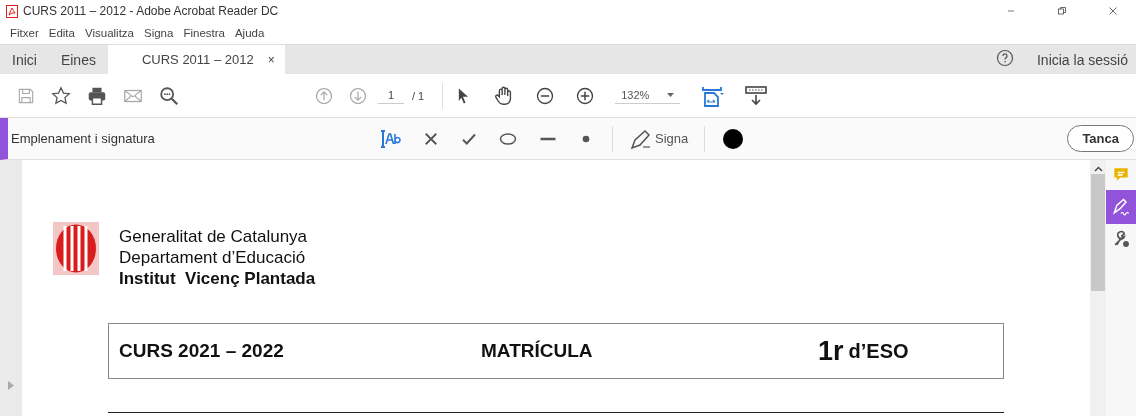 This screenshot has width=1136, height=416. What do you see at coordinates (733, 138) in the screenshot?
I see `color-picker` at bounding box center [733, 138].